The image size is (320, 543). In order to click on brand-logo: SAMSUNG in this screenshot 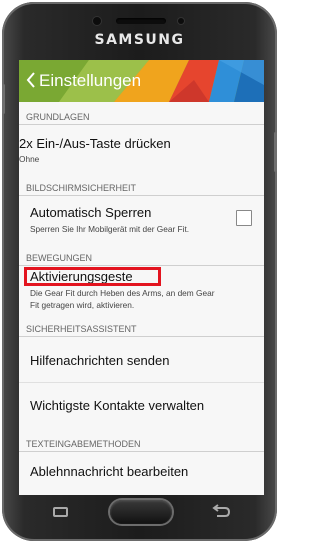, I will do `click(139, 40)`.